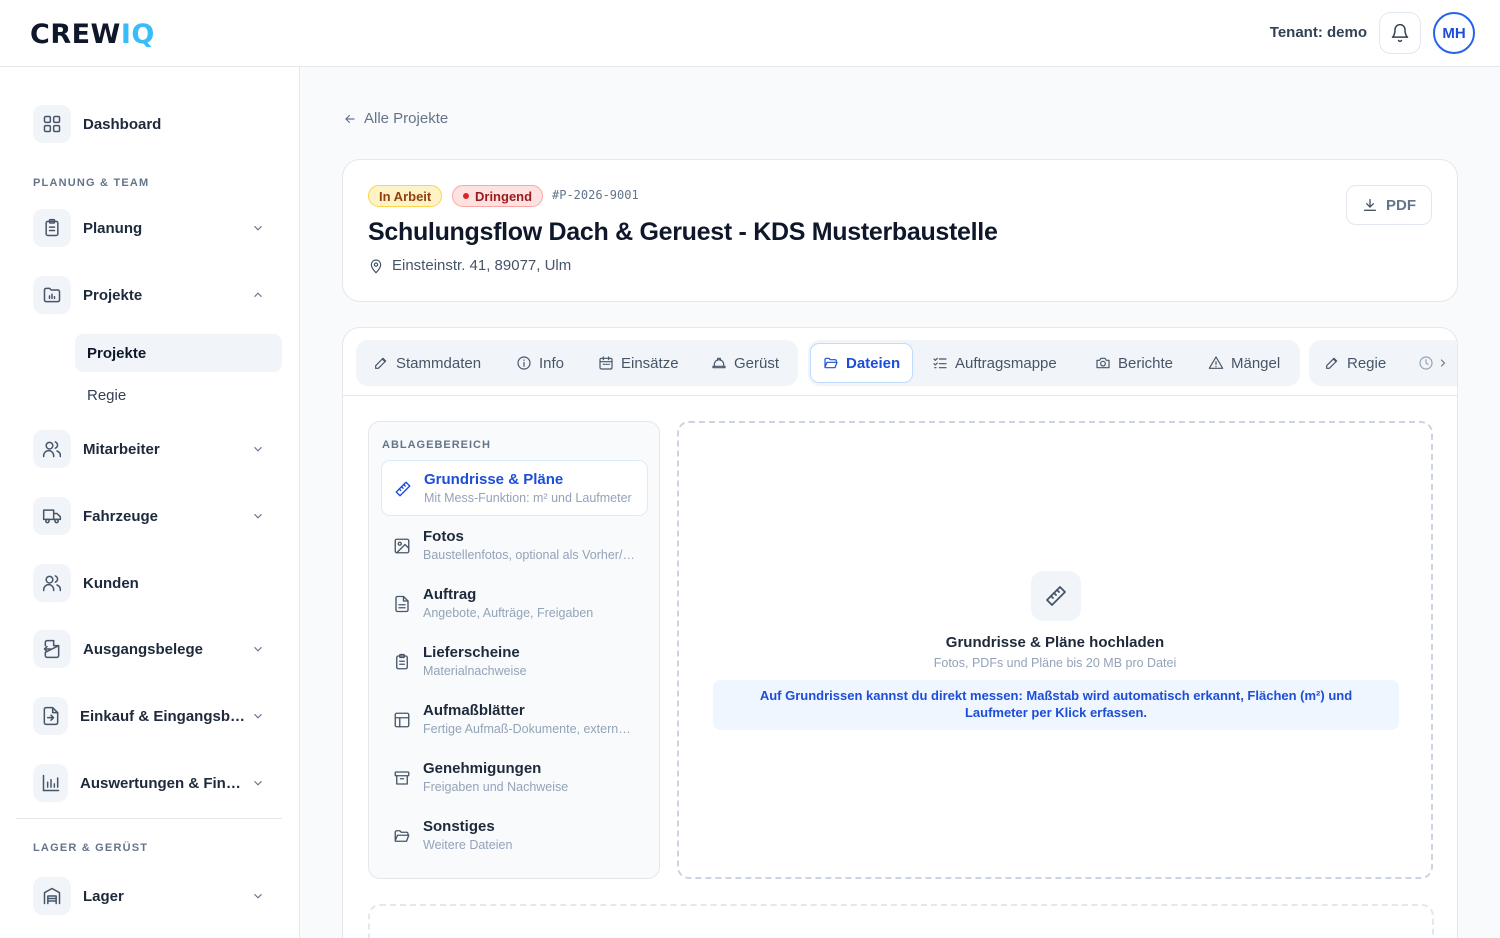 The height and width of the screenshot is (938, 1500). I want to click on arrow-left-icon, so click(350, 118).